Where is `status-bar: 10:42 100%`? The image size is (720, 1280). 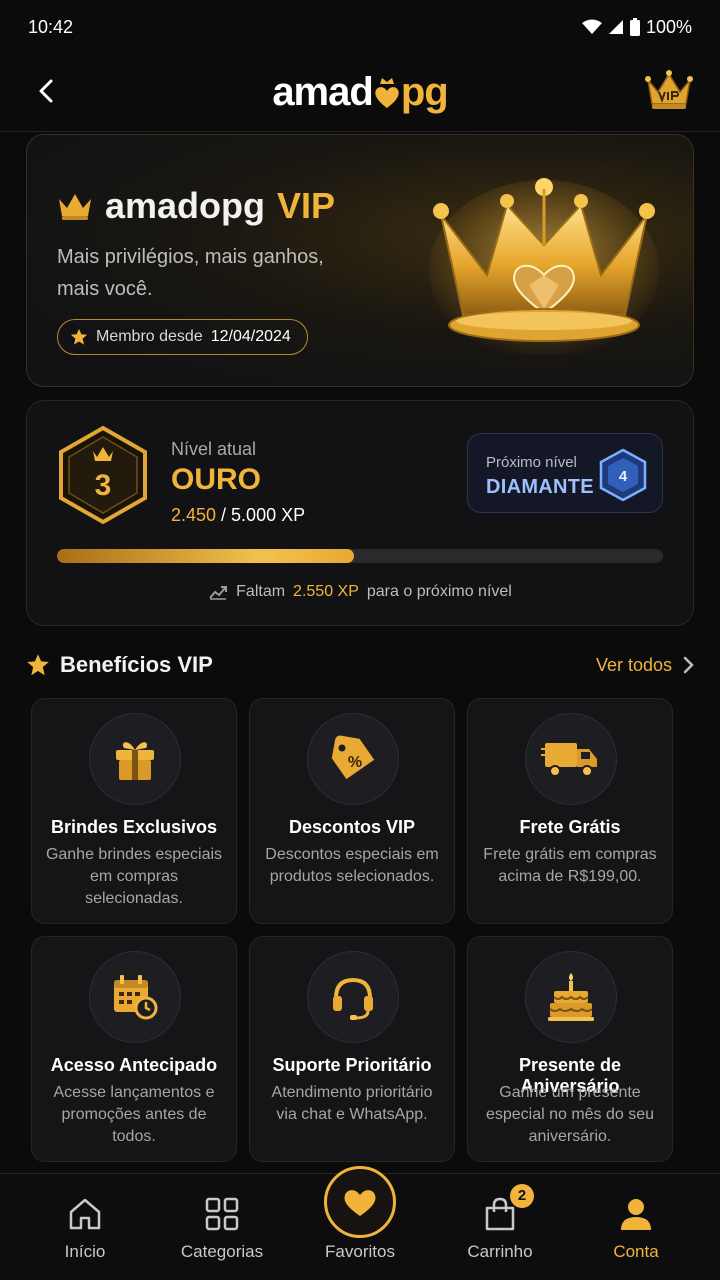
status-bar: 10:42 100% is located at coordinates (360, 27).